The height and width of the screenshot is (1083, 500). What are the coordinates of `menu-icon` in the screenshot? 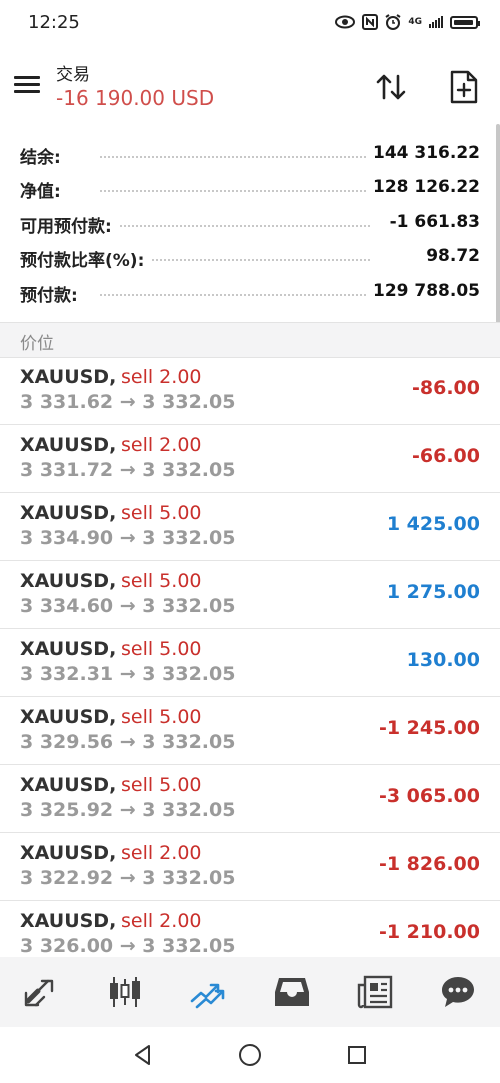 It's located at (27, 85).